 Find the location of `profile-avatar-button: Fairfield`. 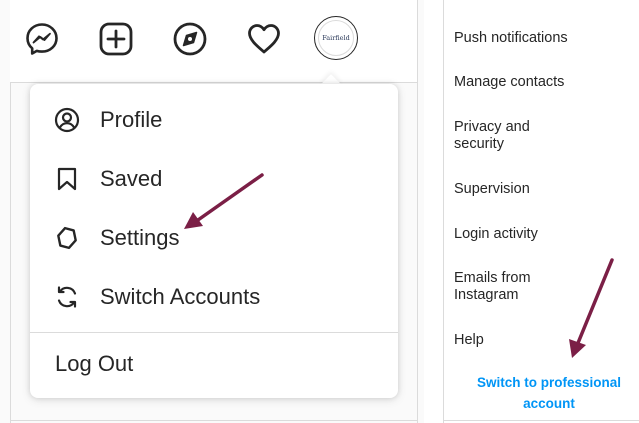

profile-avatar-button: Fairfield is located at coordinates (336, 38).